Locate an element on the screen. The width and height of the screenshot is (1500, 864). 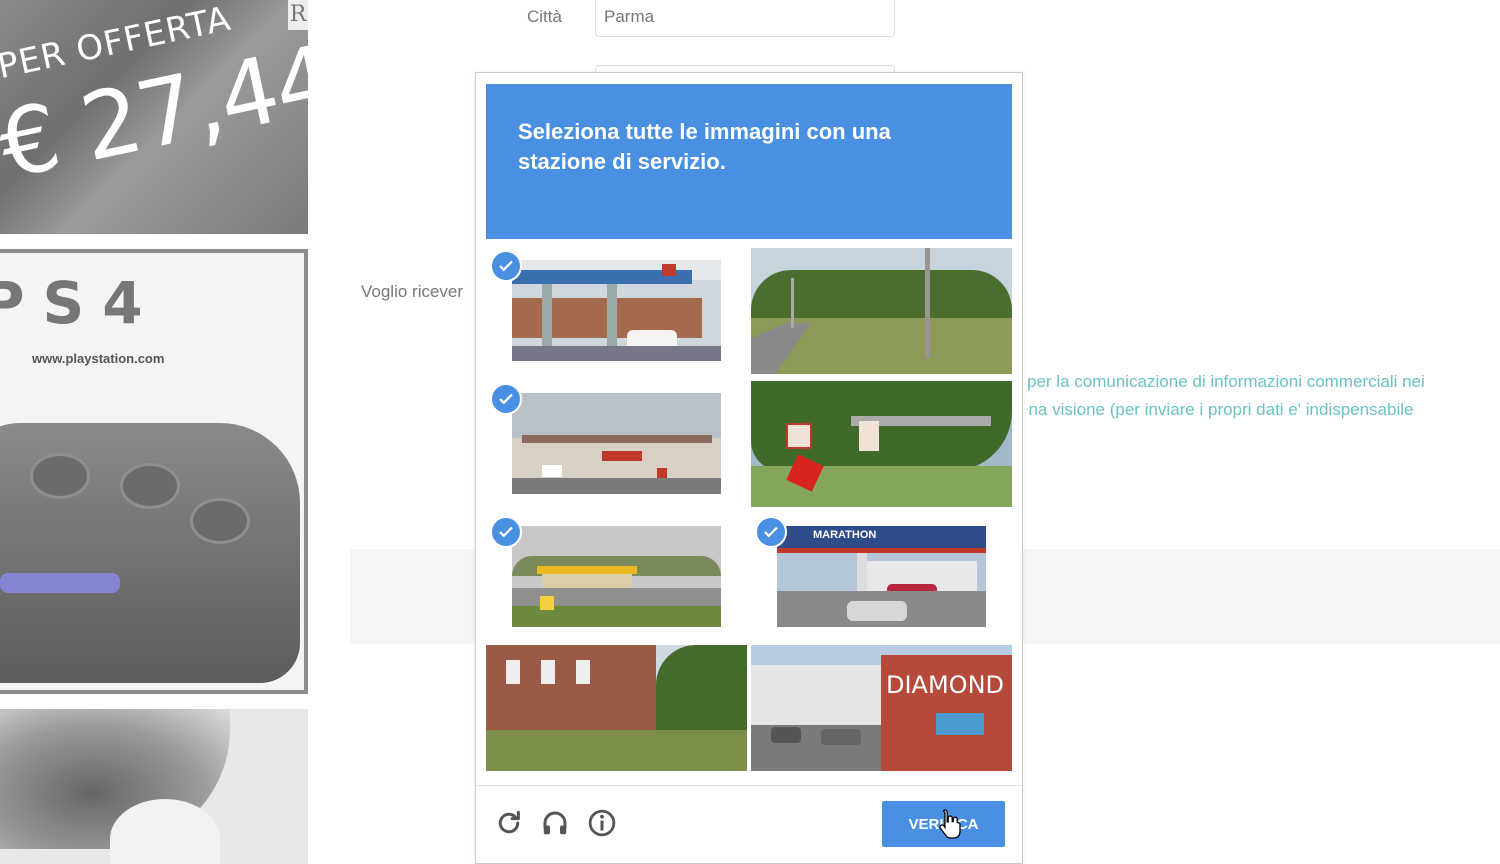
diamond-dog-image: DIAMOND DOG is located at coordinates (881, 708).